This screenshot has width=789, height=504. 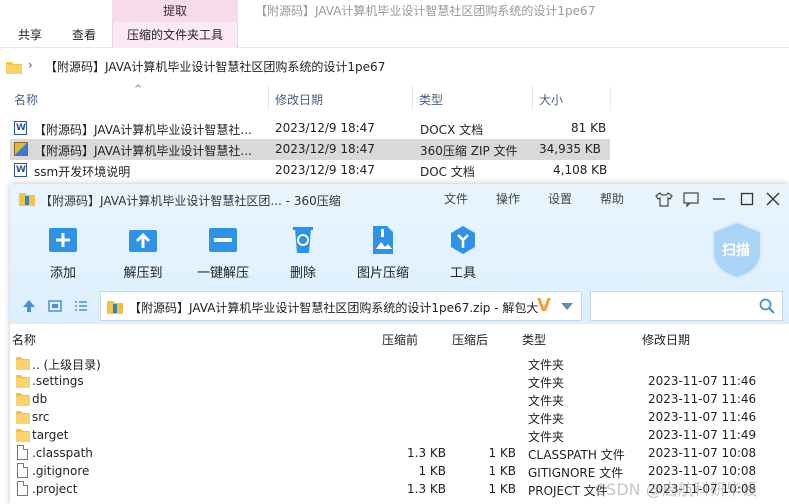 What do you see at coordinates (686, 306) in the screenshot?
I see `zip-search-input` at bounding box center [686, 306].